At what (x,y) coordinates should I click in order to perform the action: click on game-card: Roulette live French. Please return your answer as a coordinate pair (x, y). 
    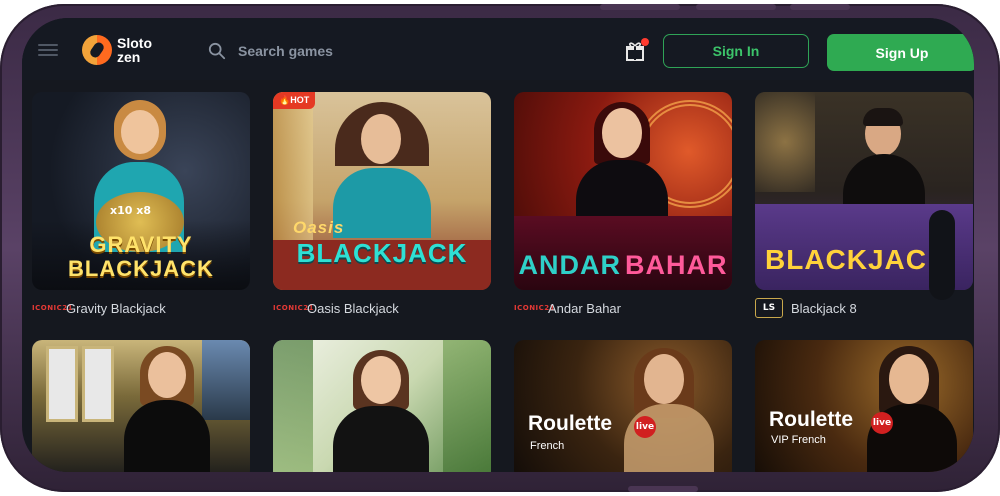
    Looking at the image, I should click on (623, 406).